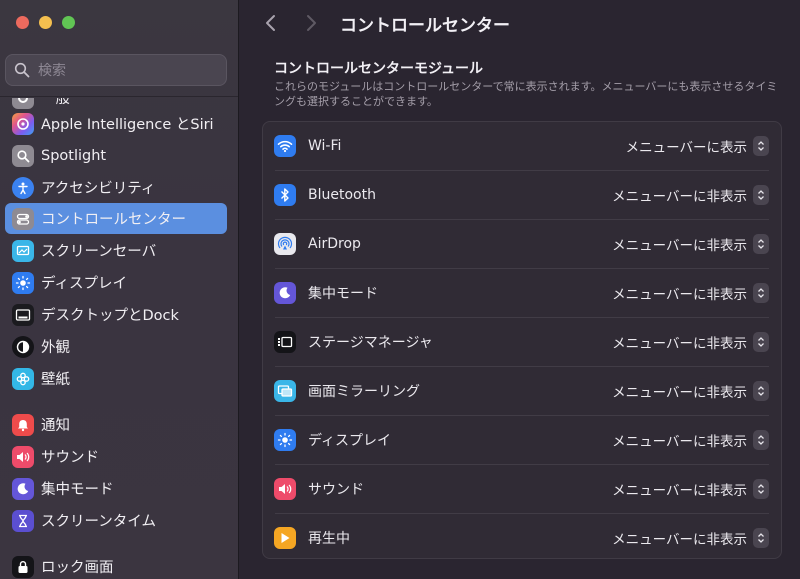 Image resolution: width=800 pixels, height=579 pixels. Describe the element at coordinates (23, 566) in the screenshot. I see `lock-screen-icon` at that location.